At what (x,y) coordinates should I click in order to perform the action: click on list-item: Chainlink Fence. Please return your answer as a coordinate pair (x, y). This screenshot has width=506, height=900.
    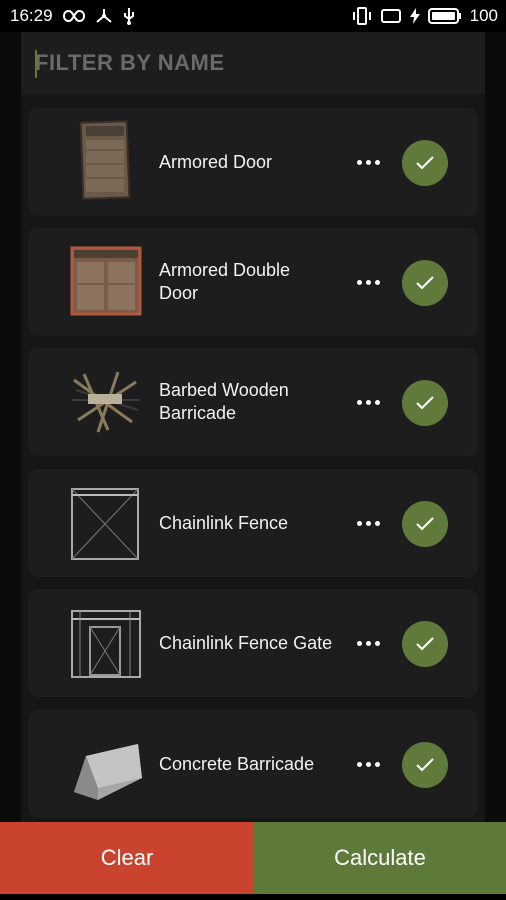
    Looking at the image, I should click on (253, 523).